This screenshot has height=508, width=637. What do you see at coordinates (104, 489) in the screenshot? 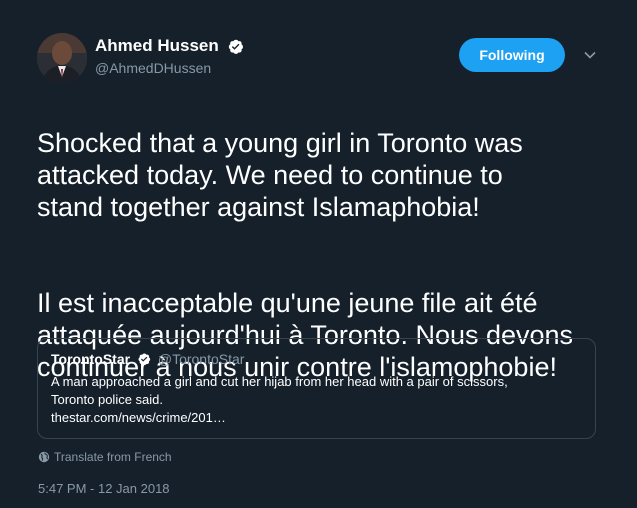
I see `tweet-timestamp: 5:47 PM - 12 Jan 2018` at bounding box center [104, 489].